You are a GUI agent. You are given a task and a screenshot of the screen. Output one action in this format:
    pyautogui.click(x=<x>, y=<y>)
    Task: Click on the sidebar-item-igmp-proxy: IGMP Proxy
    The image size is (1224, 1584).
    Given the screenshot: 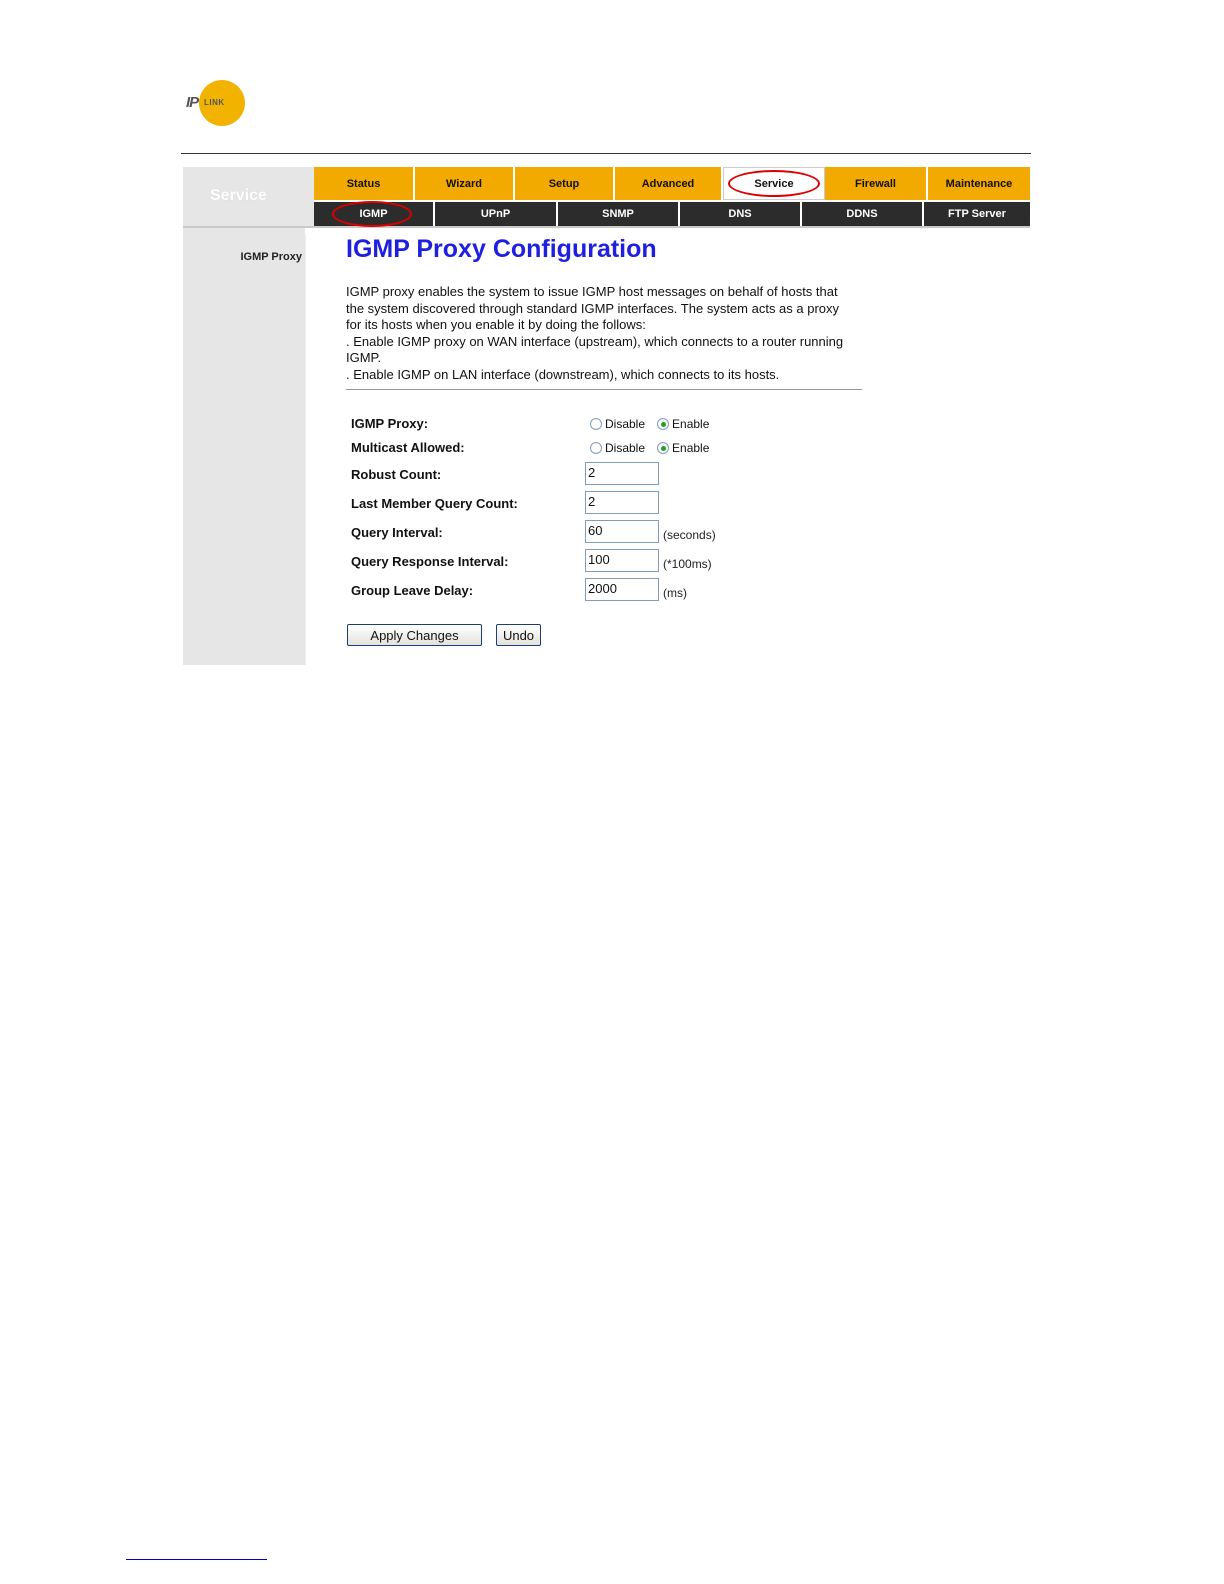 What is the action you would take?
    pyautogui.click(x=271, y=257)
    